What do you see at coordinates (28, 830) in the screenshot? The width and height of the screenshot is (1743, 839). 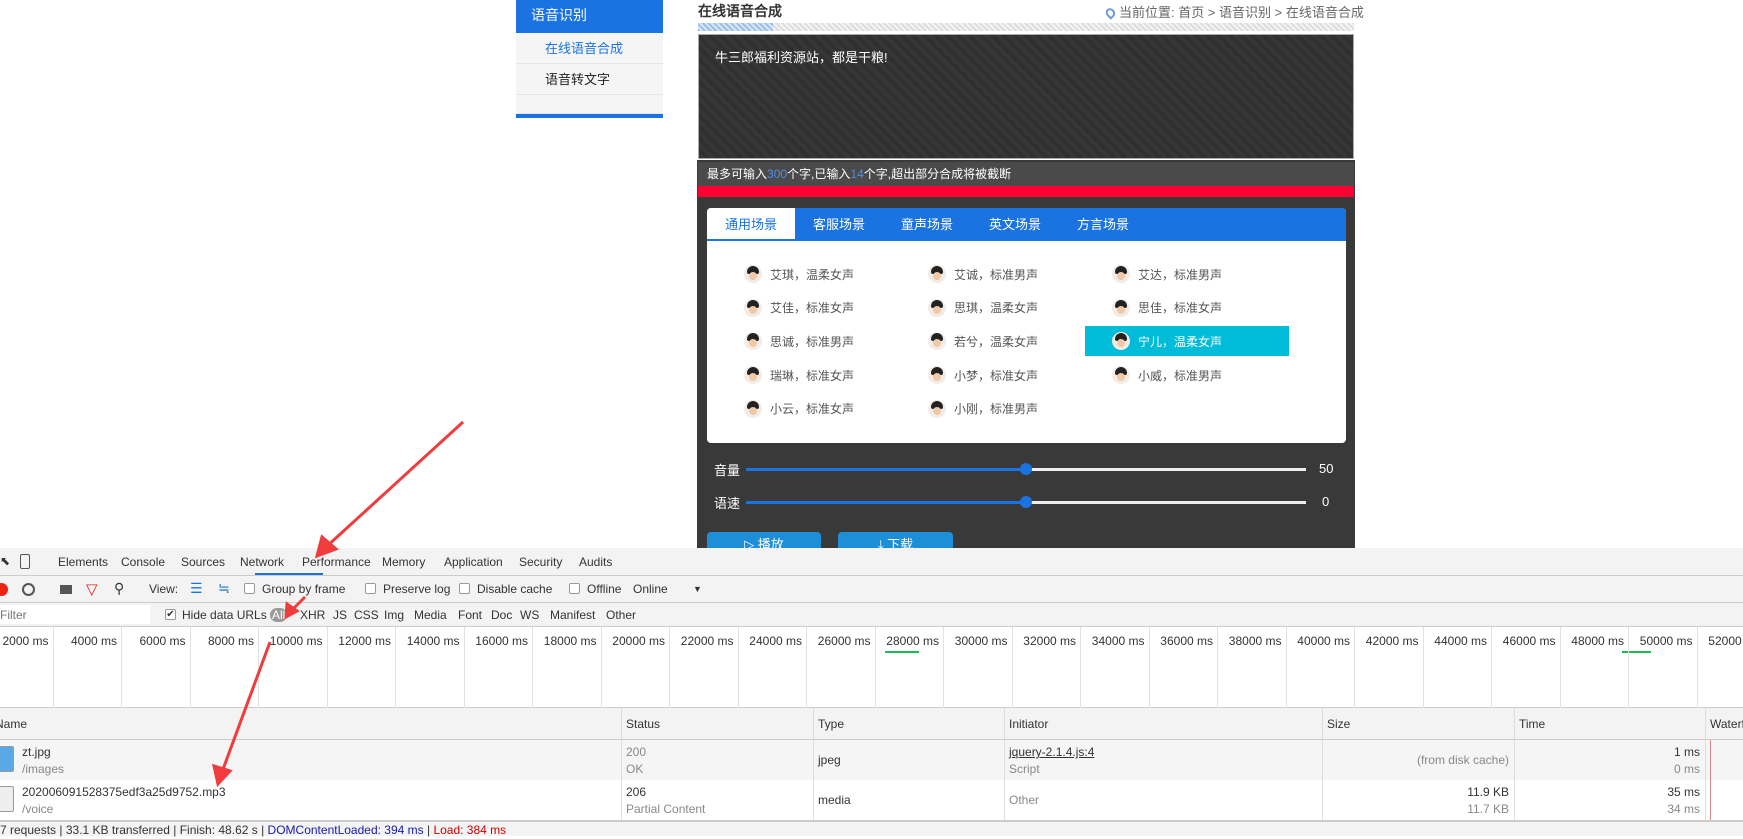 I see `requests-count: 7 requests` at bounding box center [28, 830].